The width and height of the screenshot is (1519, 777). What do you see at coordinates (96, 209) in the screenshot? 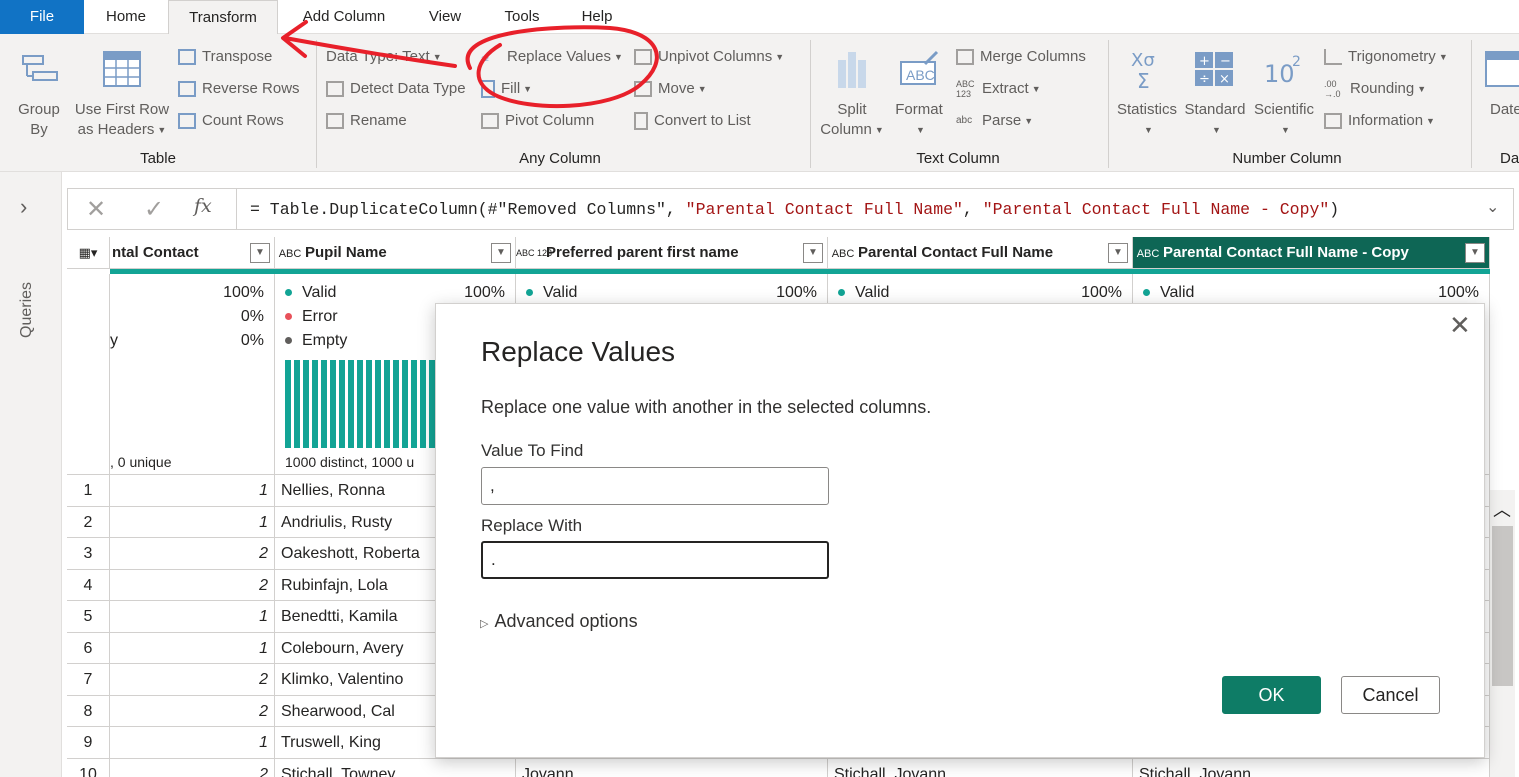
I see `cancel-formula-icon: ✕` at bounding box center [96, 209].